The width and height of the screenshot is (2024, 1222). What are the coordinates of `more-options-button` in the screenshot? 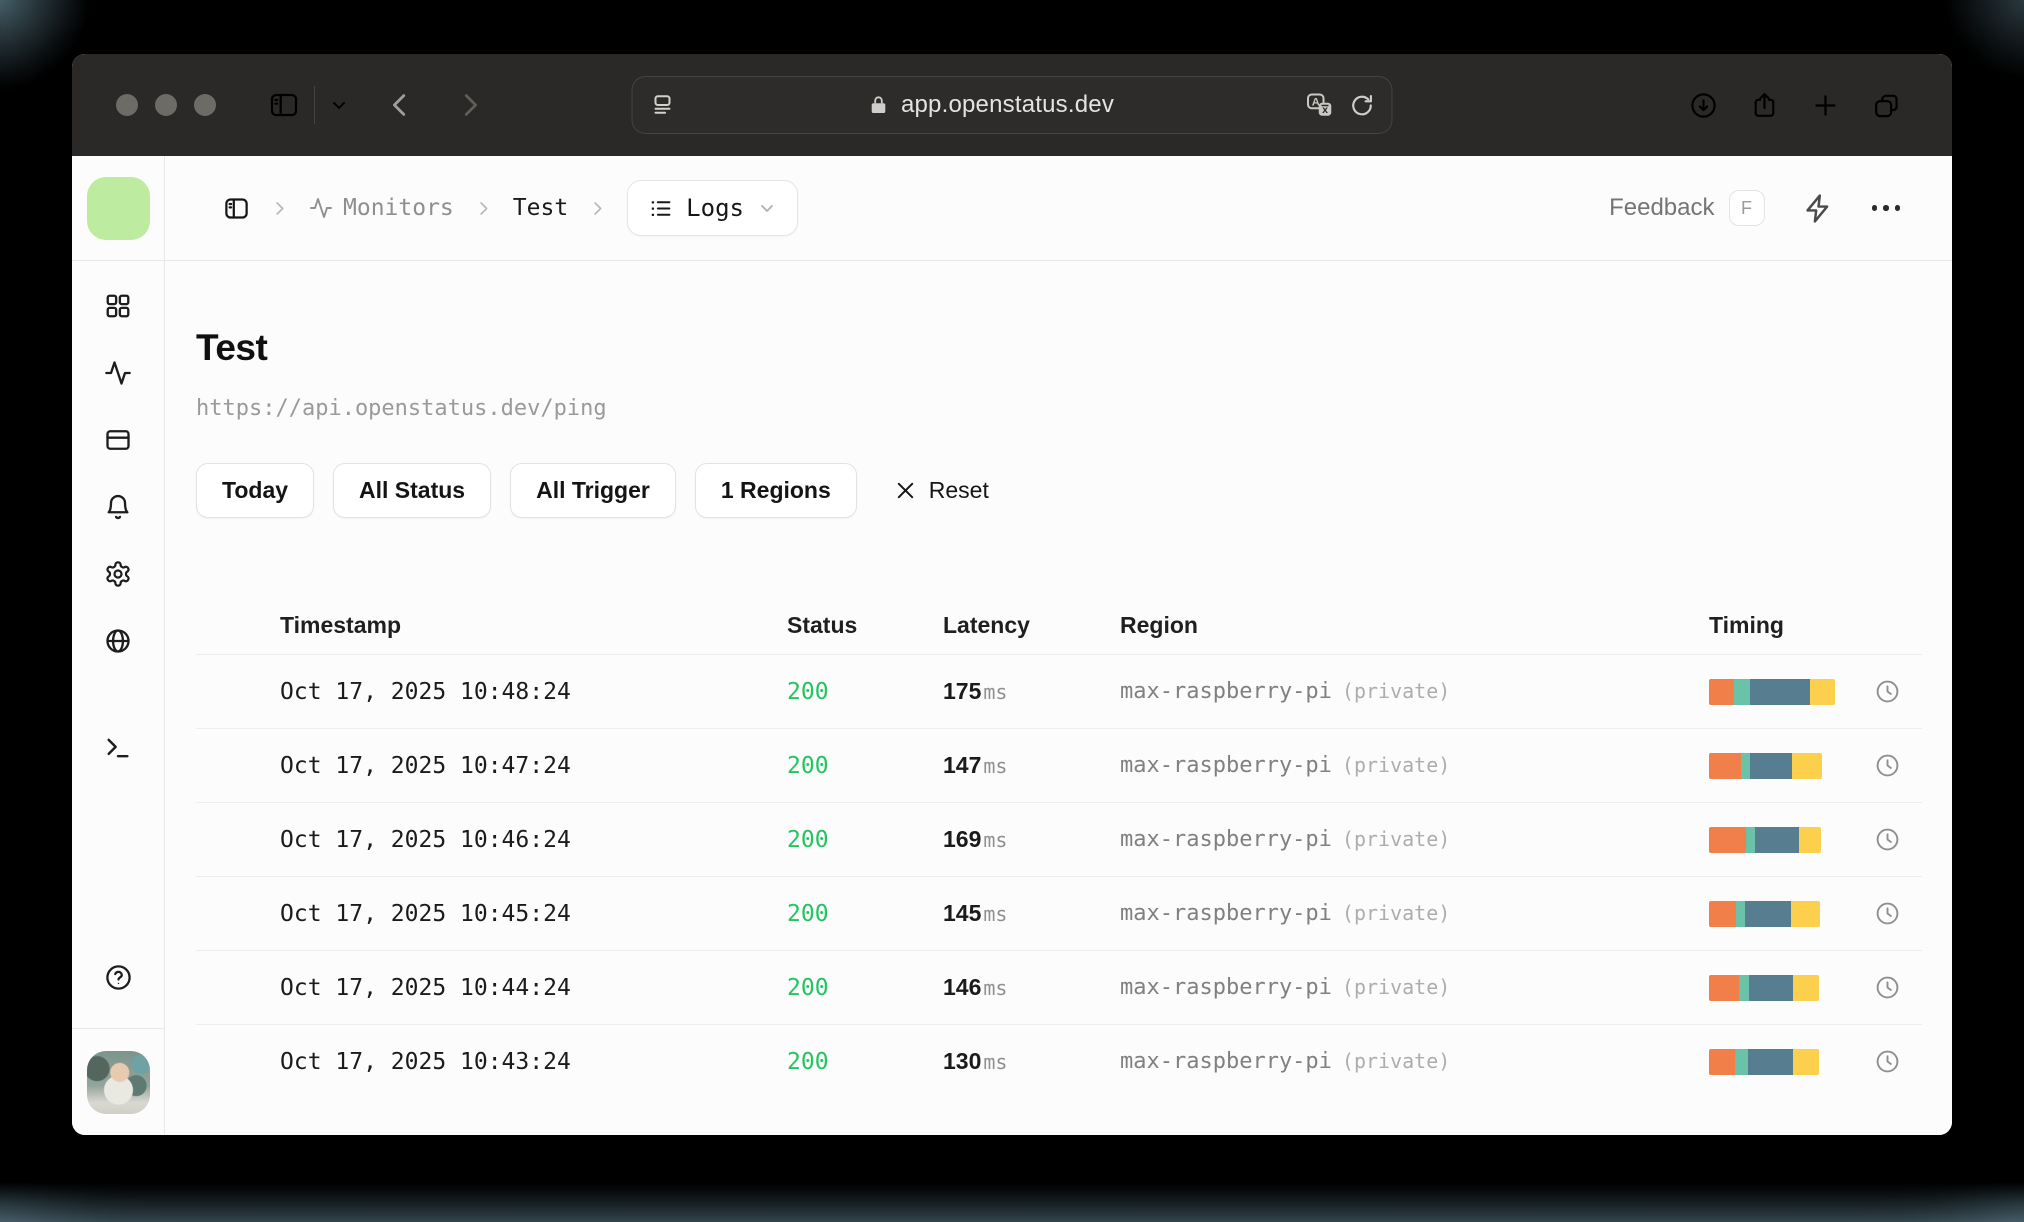 It's located at (1885, 208).